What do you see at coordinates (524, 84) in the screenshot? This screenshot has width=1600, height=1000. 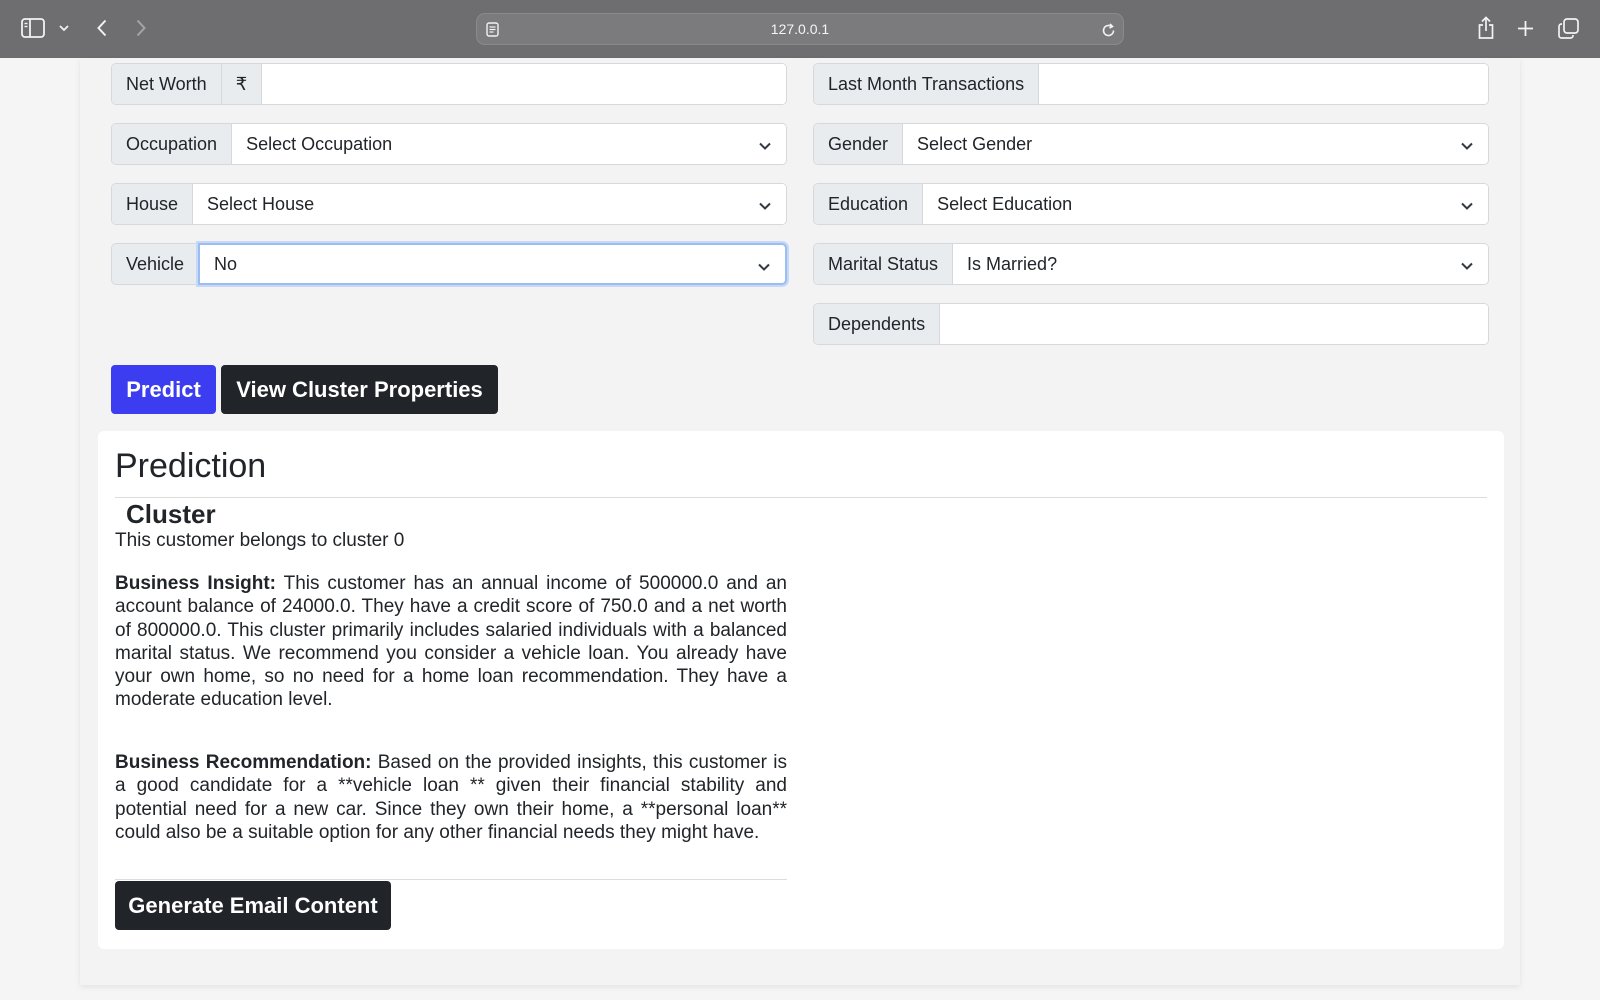 I see `net-worth-input` at bounding box center [524, 84].